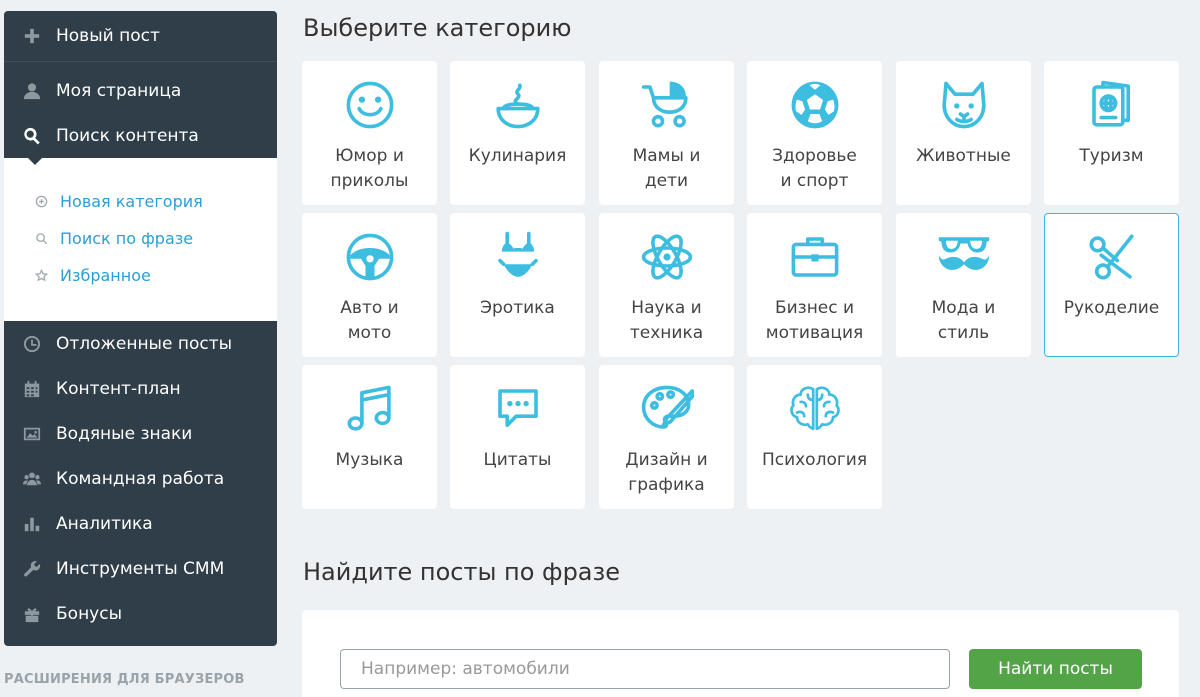  What do you see at coordinates (517, 256) in the screenshot?
I see `bikini-icon` at bounding box center [517, 256].